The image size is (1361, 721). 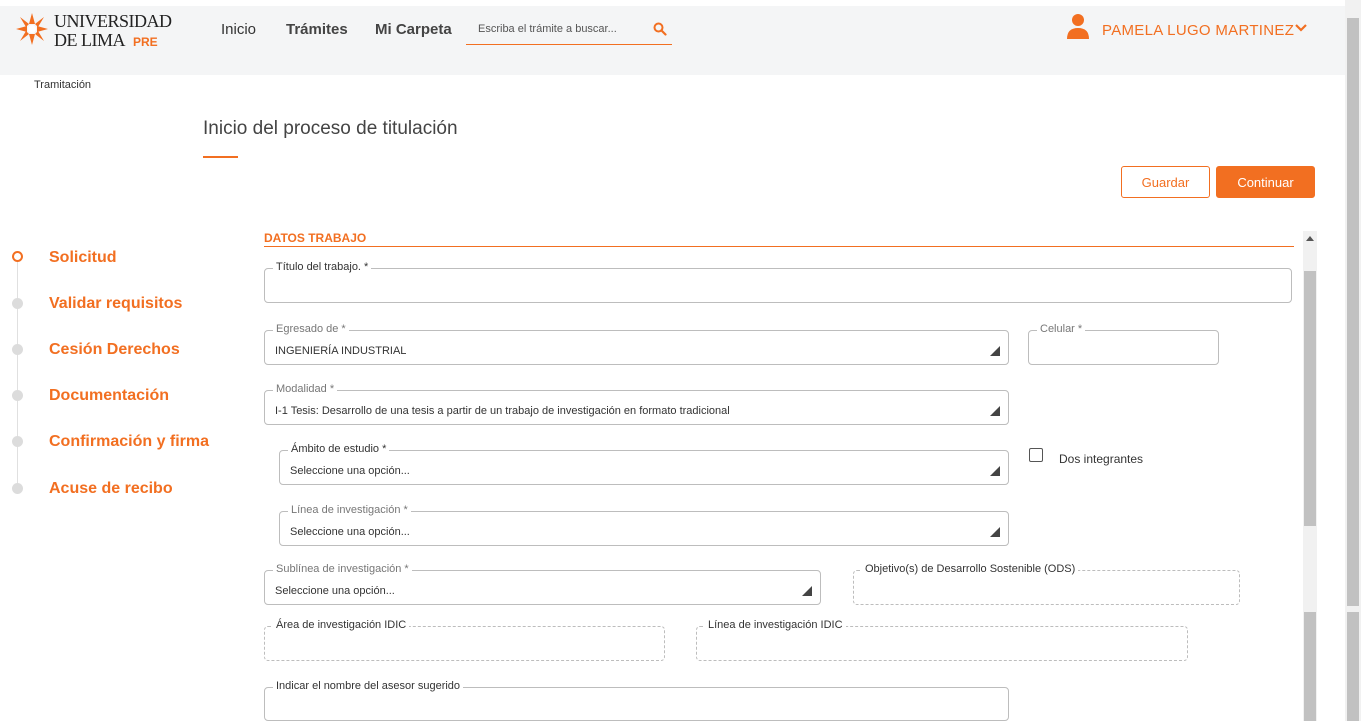 I want to click on step-cesion-derechos: Cesión Derechos, so click(x=114, y=350).